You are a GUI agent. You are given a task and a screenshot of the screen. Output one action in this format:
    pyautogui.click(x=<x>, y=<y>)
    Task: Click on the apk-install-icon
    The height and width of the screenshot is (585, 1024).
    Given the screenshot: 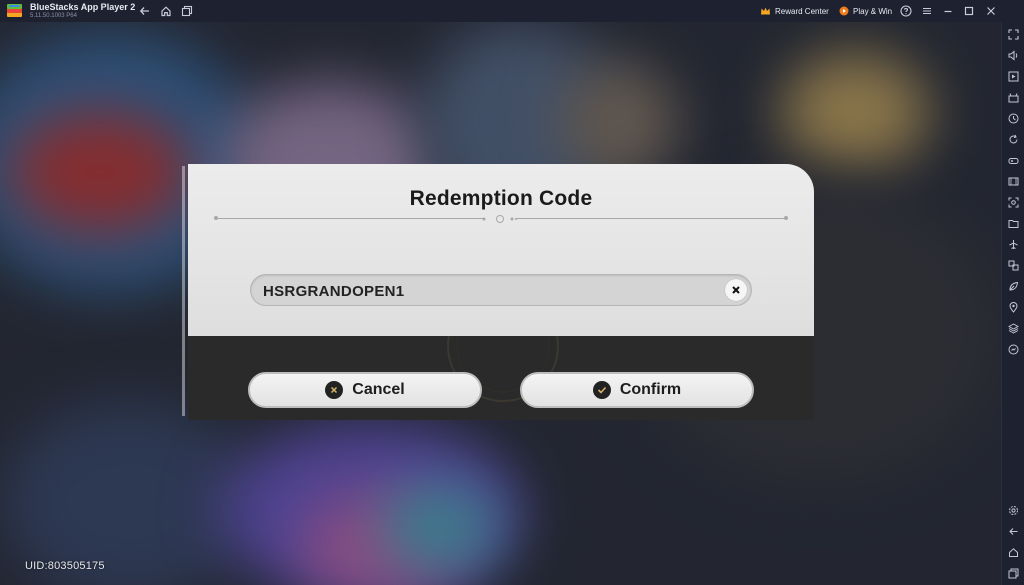 What is the action you would take?
    pyautogui.click(x=1013, y=97)
    